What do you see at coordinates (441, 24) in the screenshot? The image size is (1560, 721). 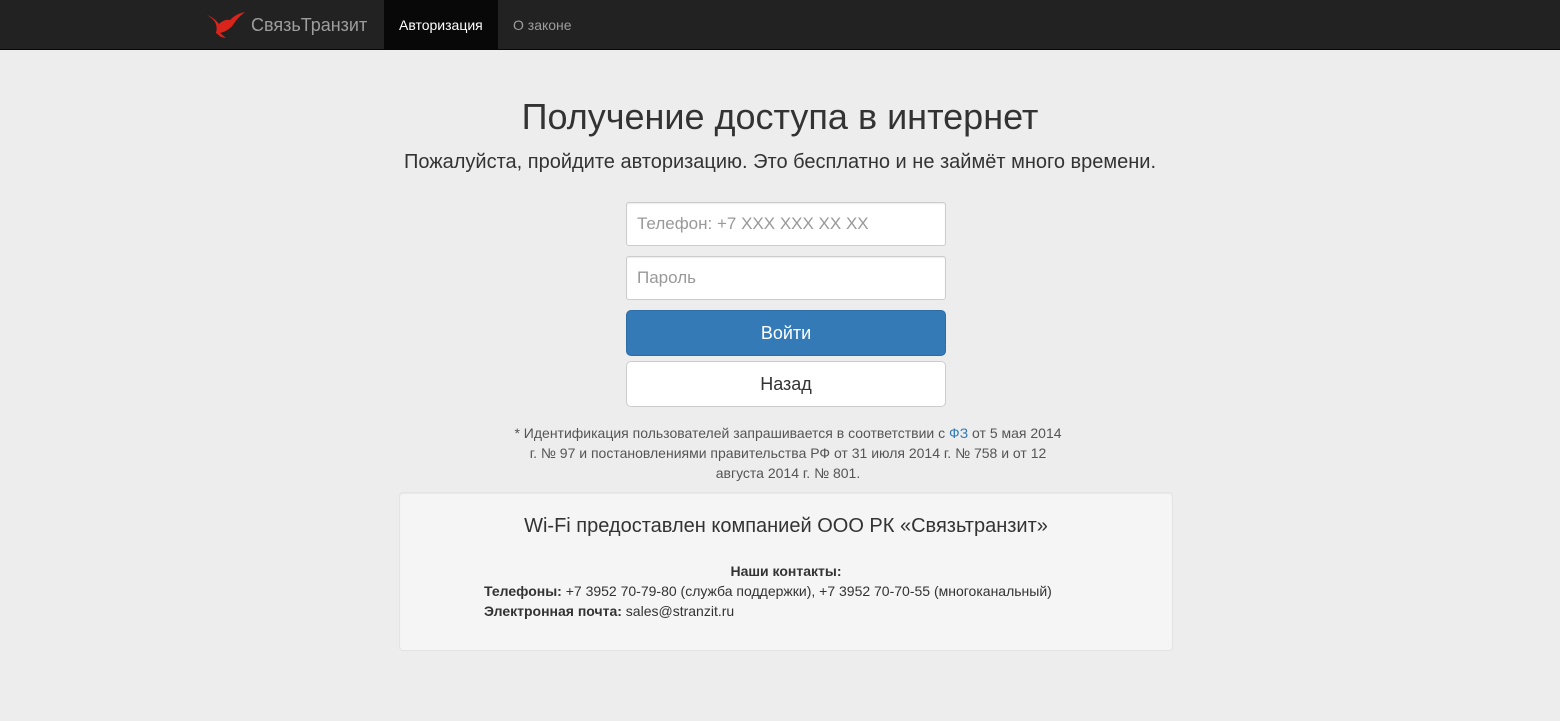 I see `nav-item-authorization: Авторизация` at bounding box center [441, 24].